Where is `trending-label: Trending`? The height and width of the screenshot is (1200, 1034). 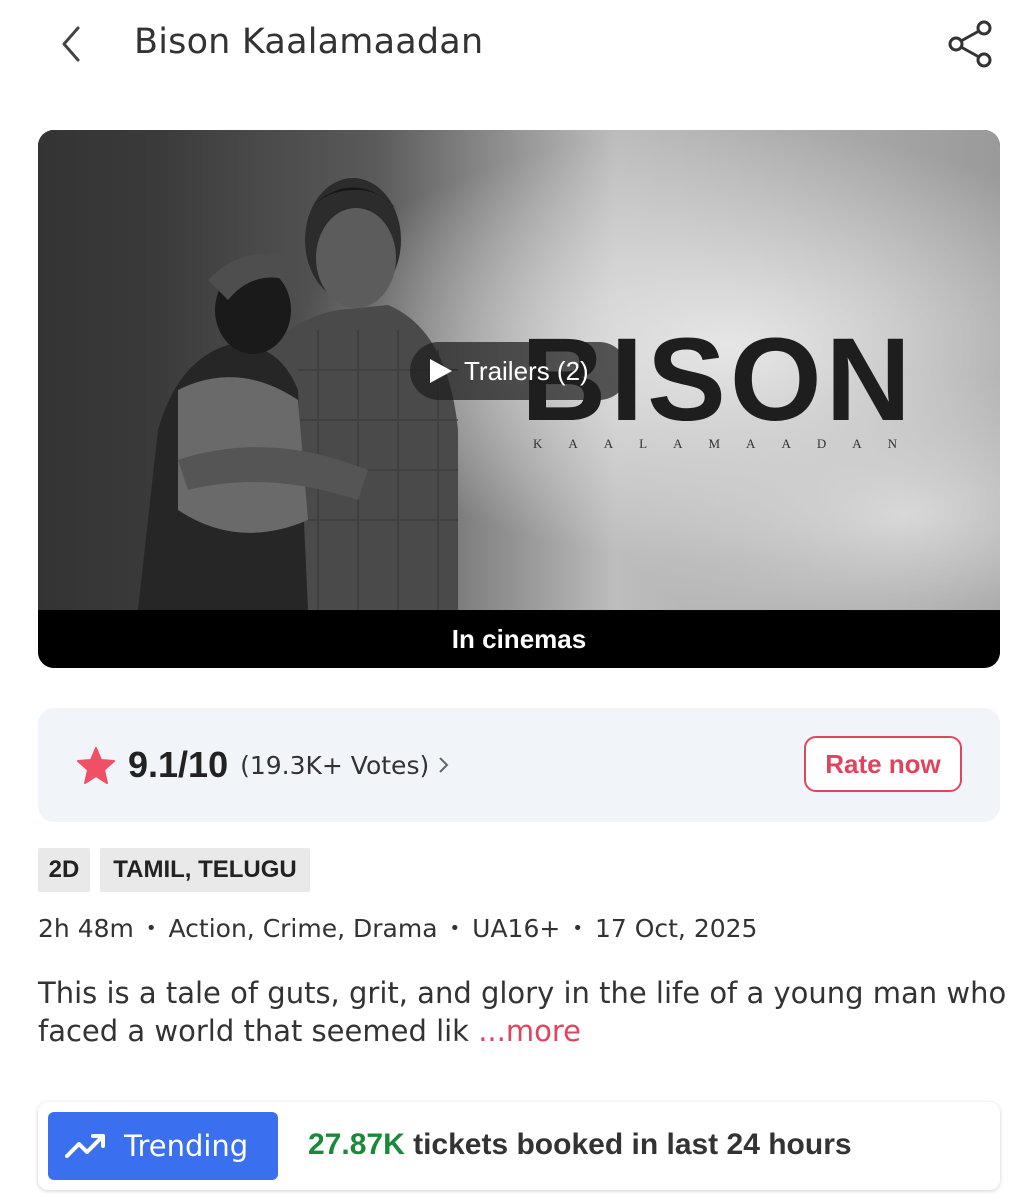
trending-label: Trending is located at coordinates (186, 1146).